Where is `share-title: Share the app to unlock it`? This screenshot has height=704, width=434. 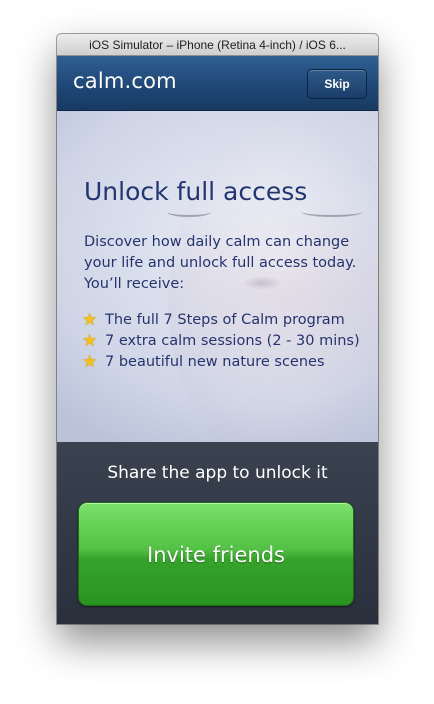 share-title: Share the app to unlock it is located at coordinates (217, 473).